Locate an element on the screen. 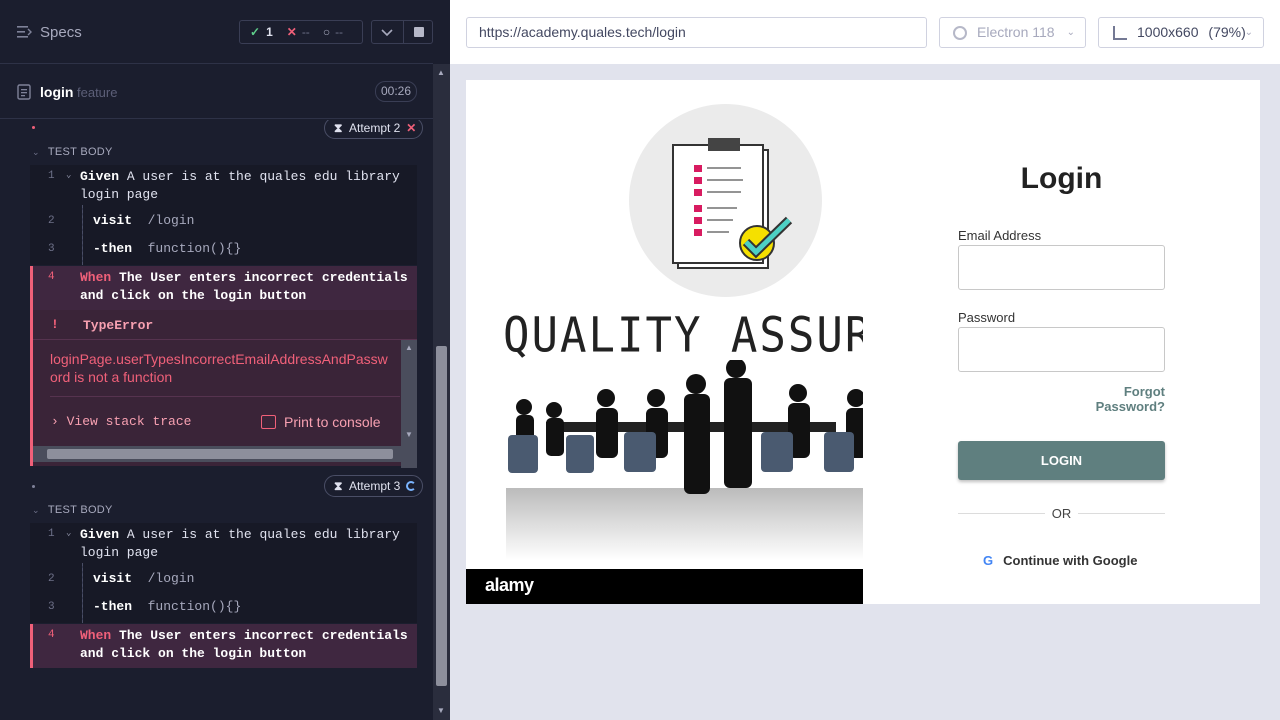 This screenshot has width=1280, height=720. password-label: Password is located at coordinates (987, 317).